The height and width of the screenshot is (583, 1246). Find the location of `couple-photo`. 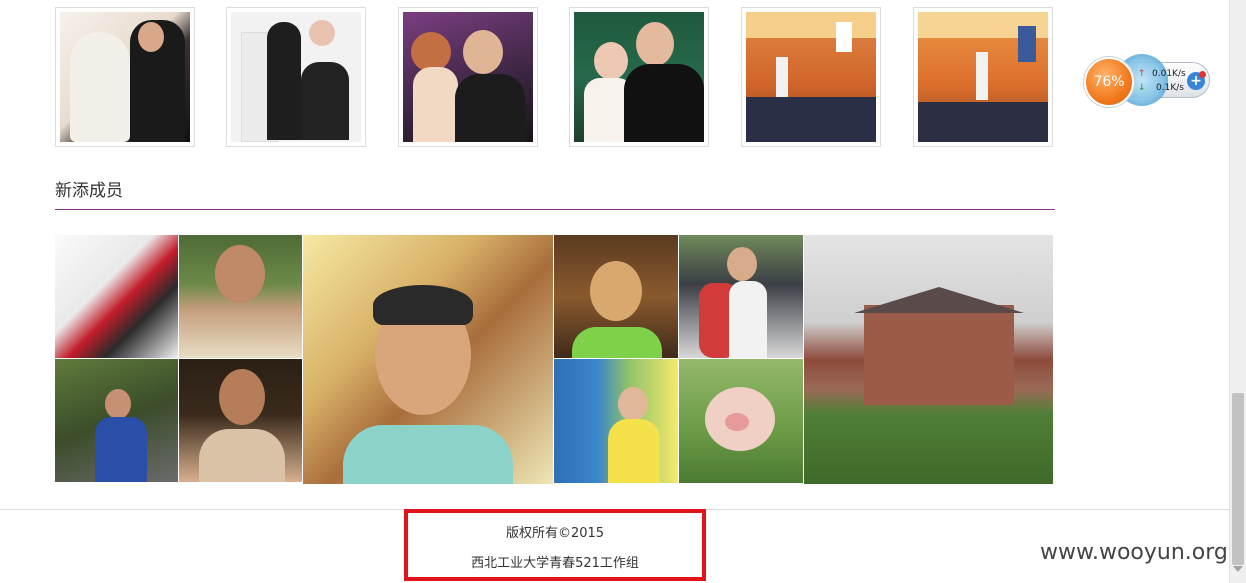

couple-photo is located at coordinates (639, 77).